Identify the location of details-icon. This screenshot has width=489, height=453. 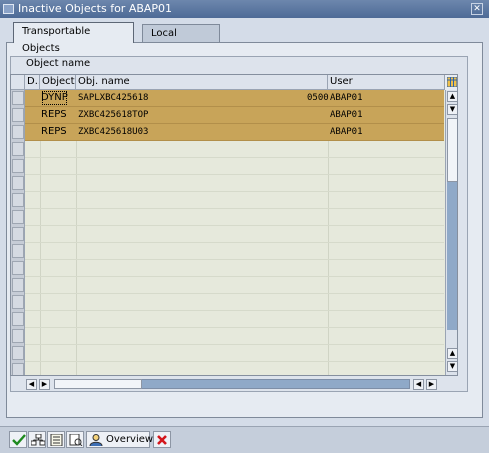
(56, 440).